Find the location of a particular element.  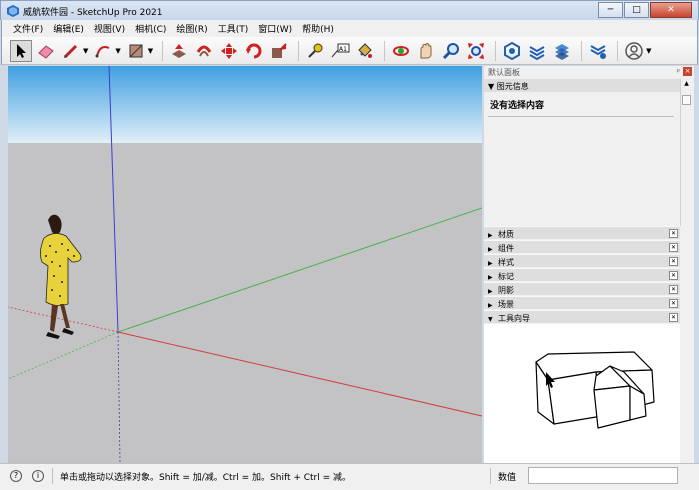

entity-info-header: ▼ 图元信息 is located at coordinates (582, 85).